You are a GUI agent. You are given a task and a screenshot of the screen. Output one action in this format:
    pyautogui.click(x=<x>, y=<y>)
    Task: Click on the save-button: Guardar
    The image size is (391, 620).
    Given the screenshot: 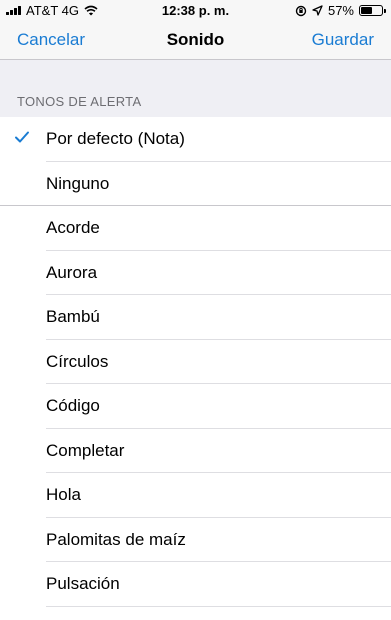 What is the action you would take?
    pyautogui.click(x=343, y=40)
    